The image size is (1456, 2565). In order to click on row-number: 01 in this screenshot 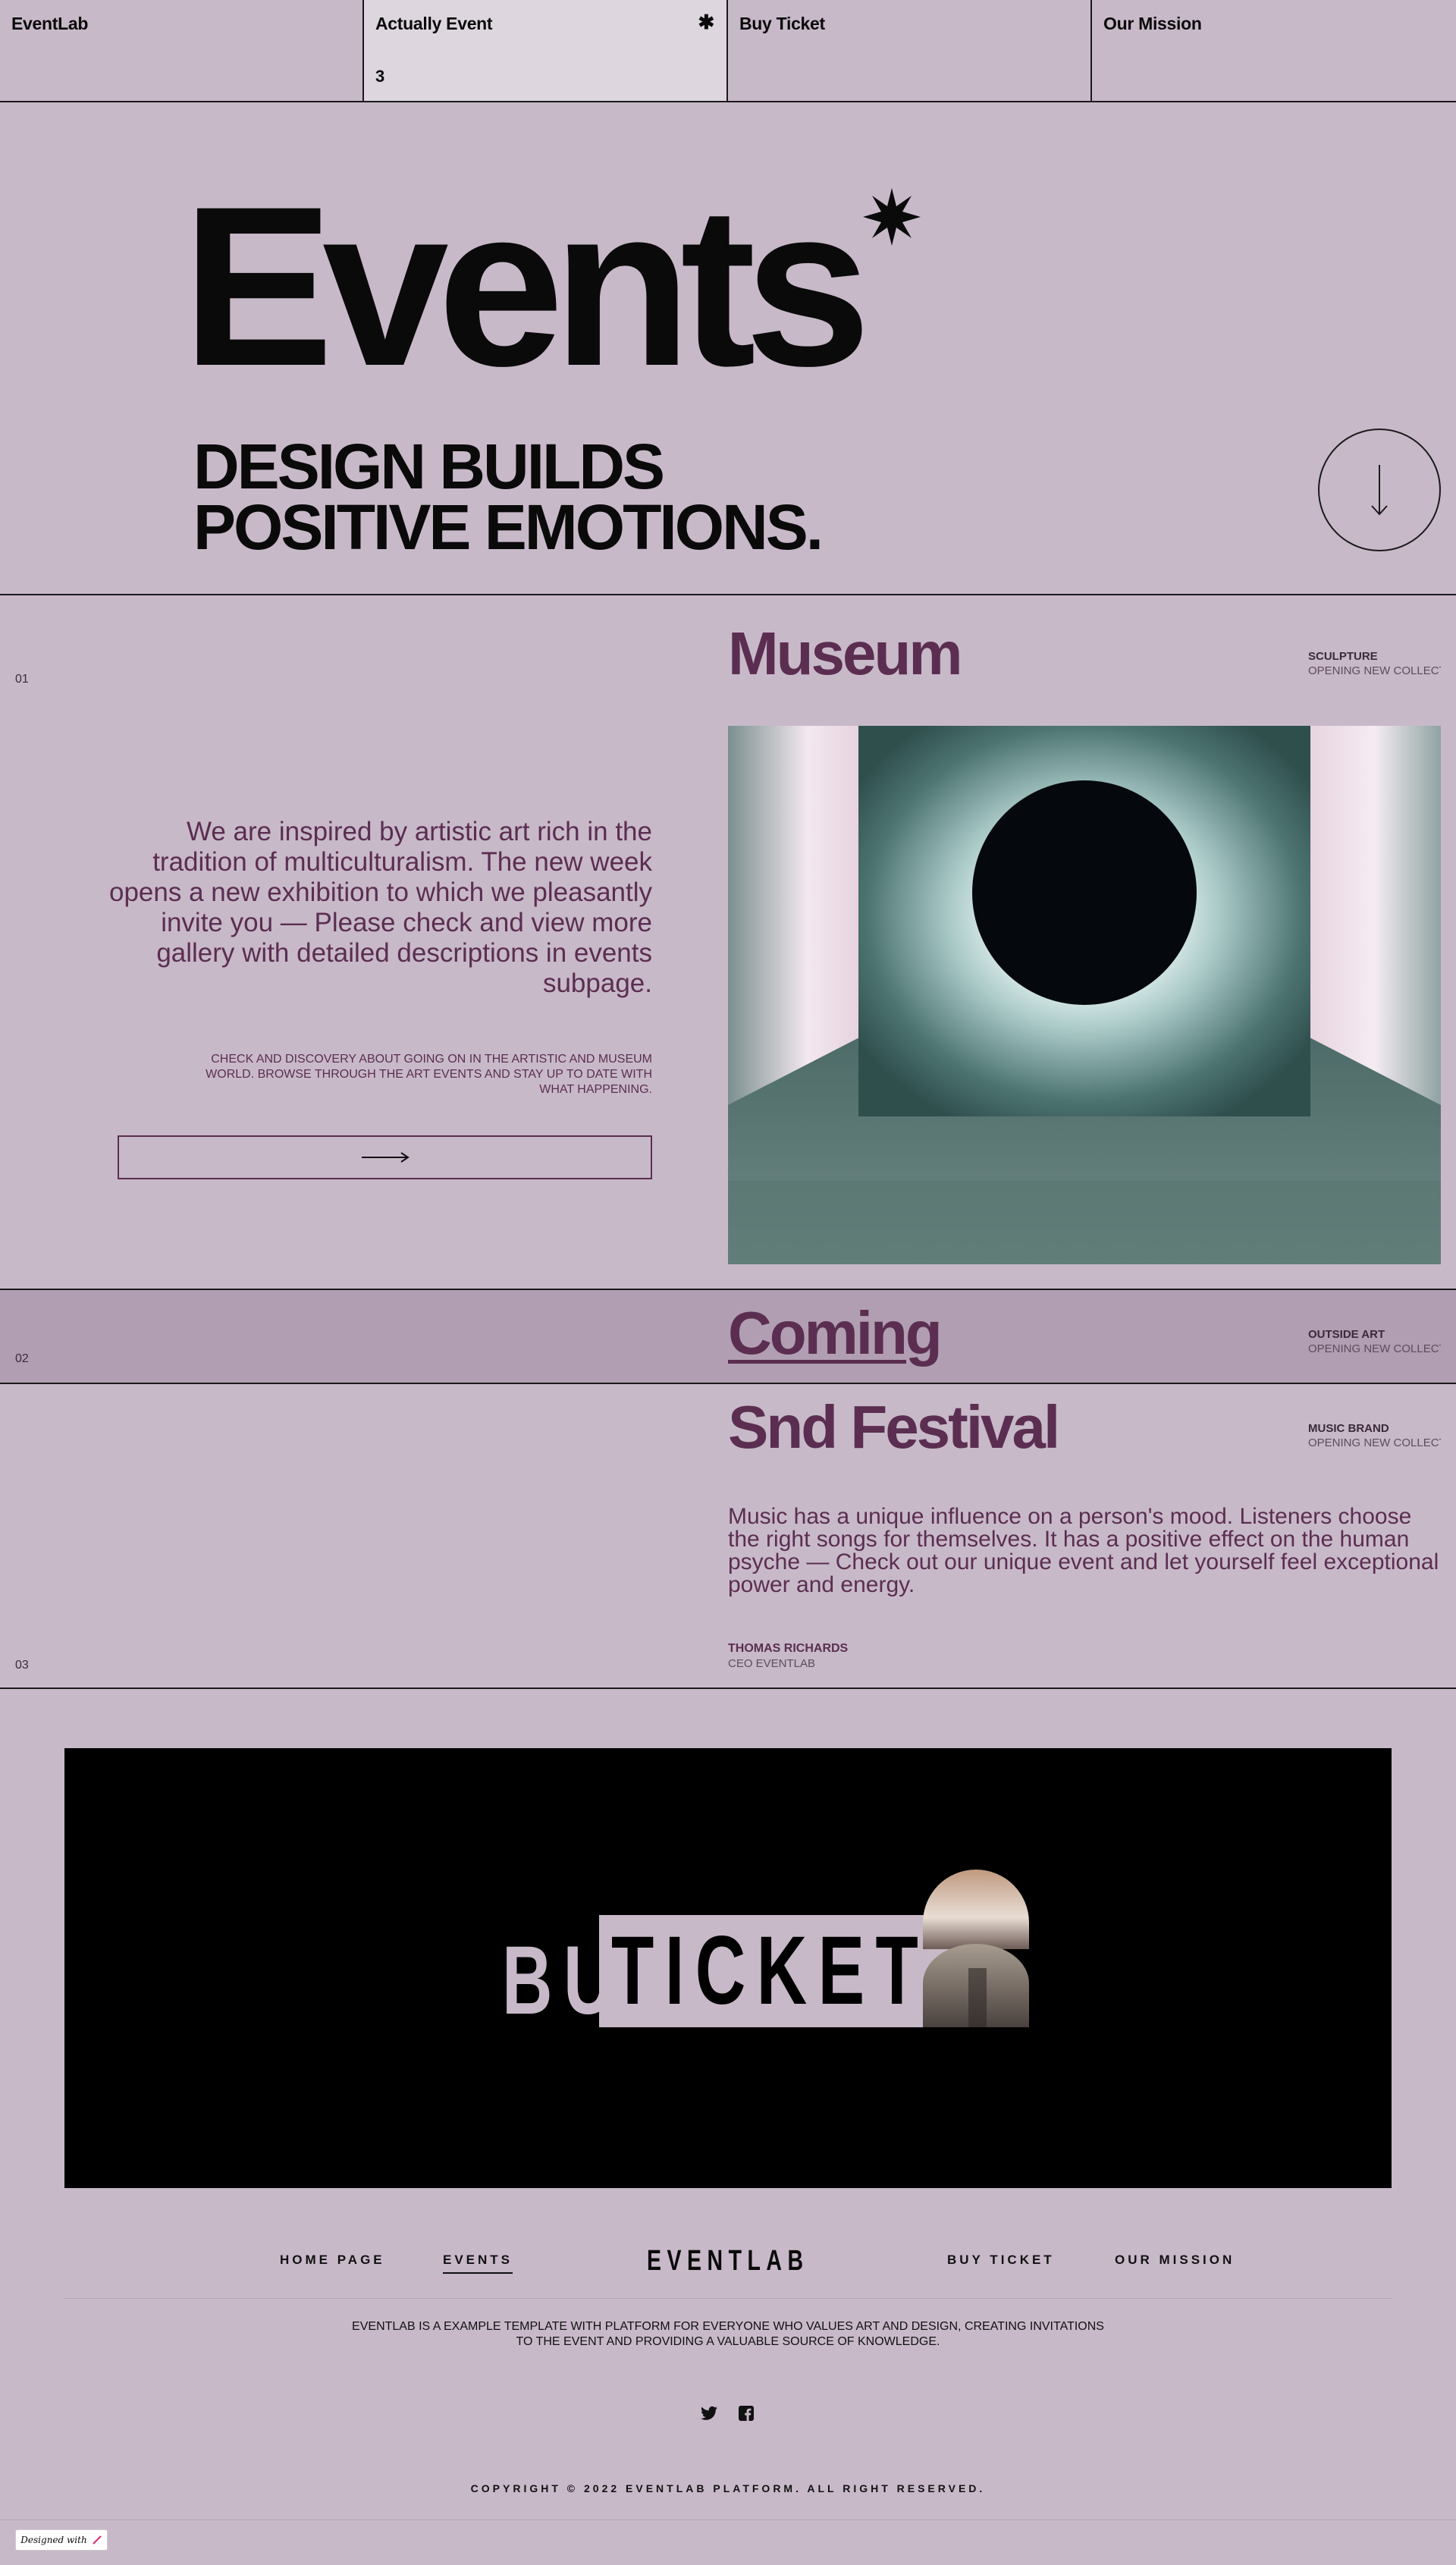, I will do `click(22, 679)`.